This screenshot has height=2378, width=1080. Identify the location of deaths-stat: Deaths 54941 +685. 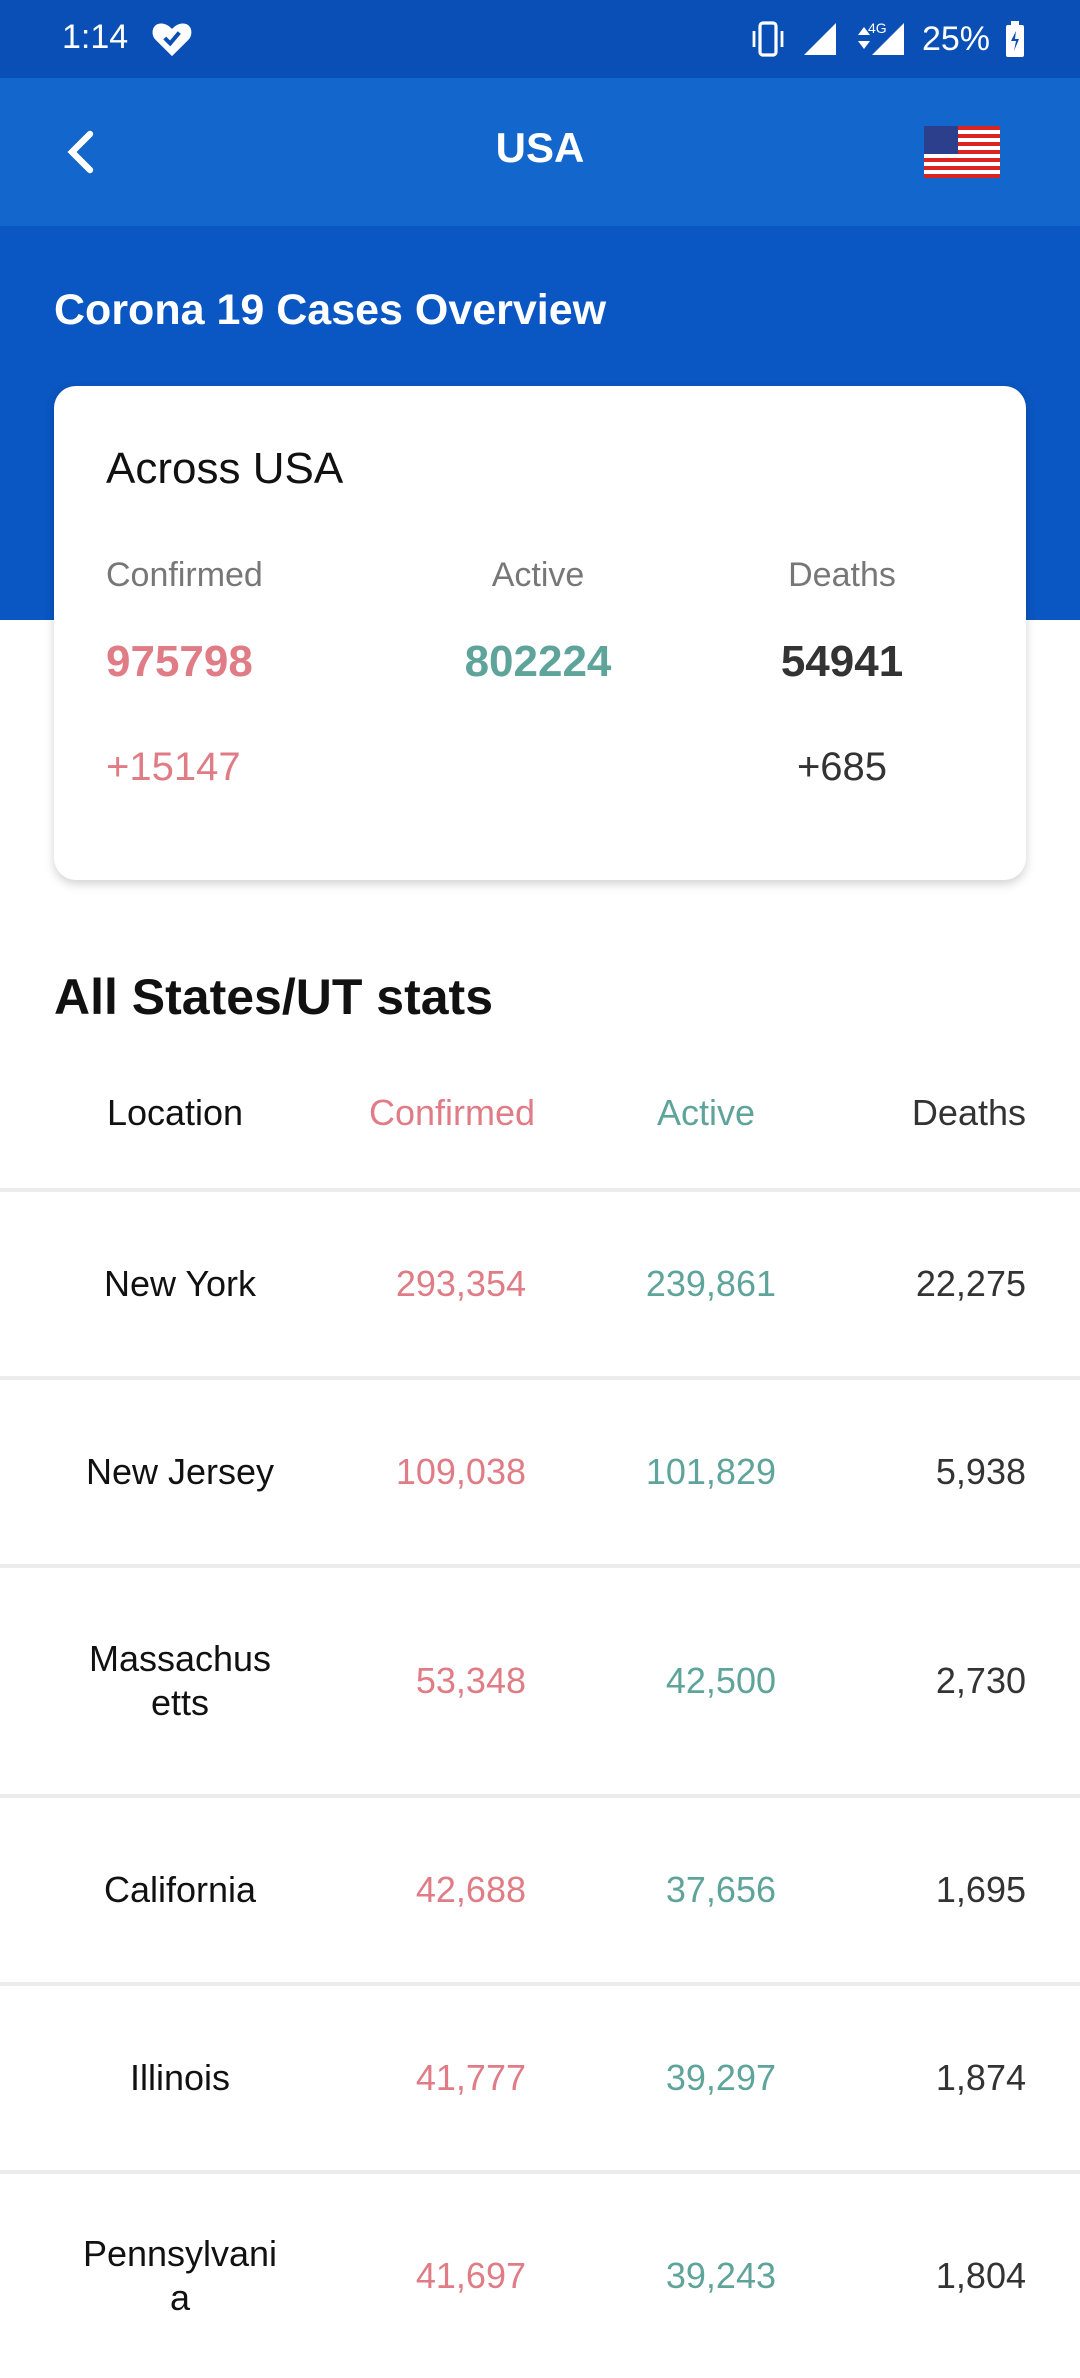
(842, 673).